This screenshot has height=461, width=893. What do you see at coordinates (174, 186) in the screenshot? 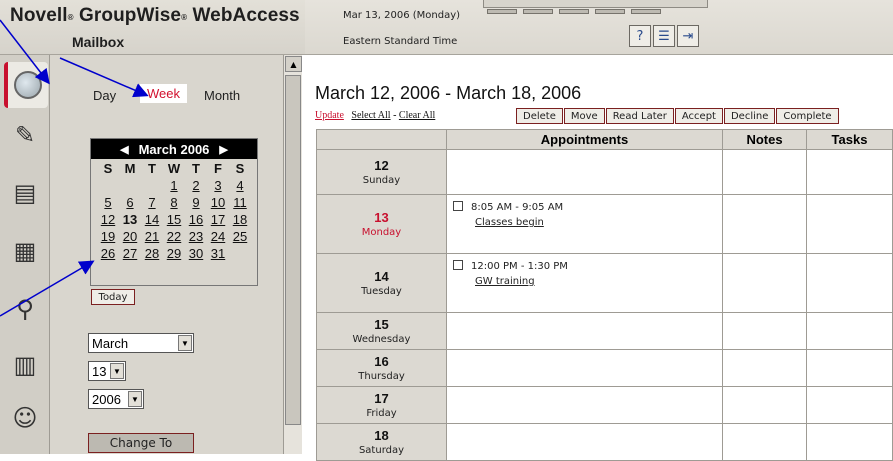
I see `mini-calendar-day: 1` at bounding box center [174, 186].